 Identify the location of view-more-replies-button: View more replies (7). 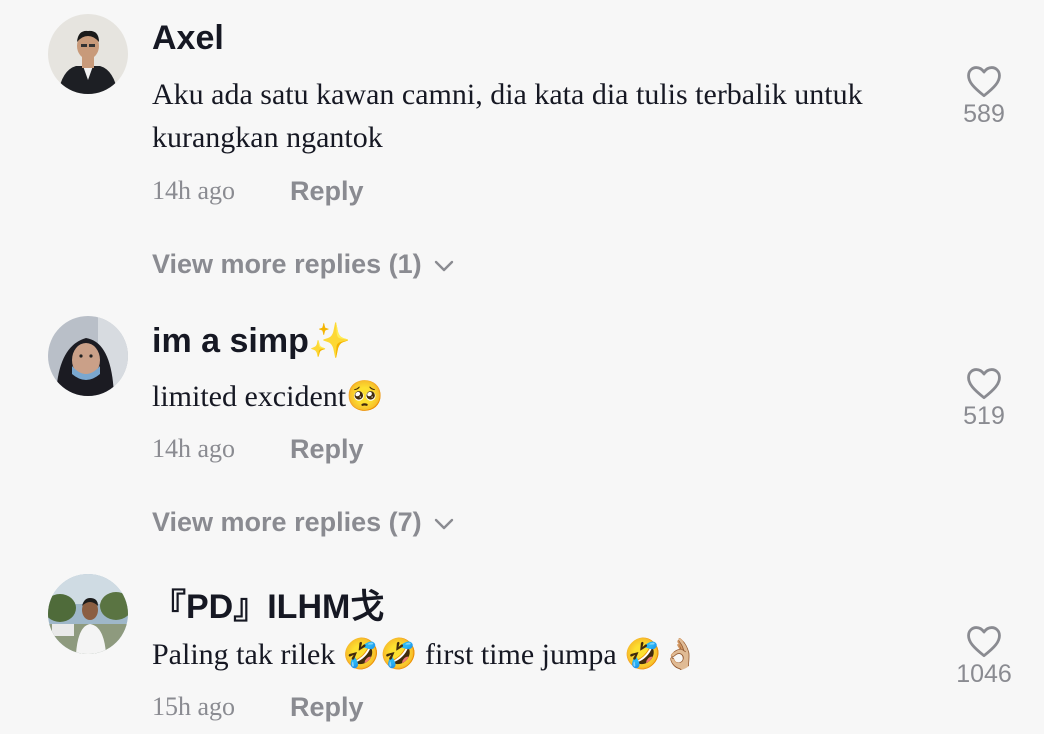
(303, 522).